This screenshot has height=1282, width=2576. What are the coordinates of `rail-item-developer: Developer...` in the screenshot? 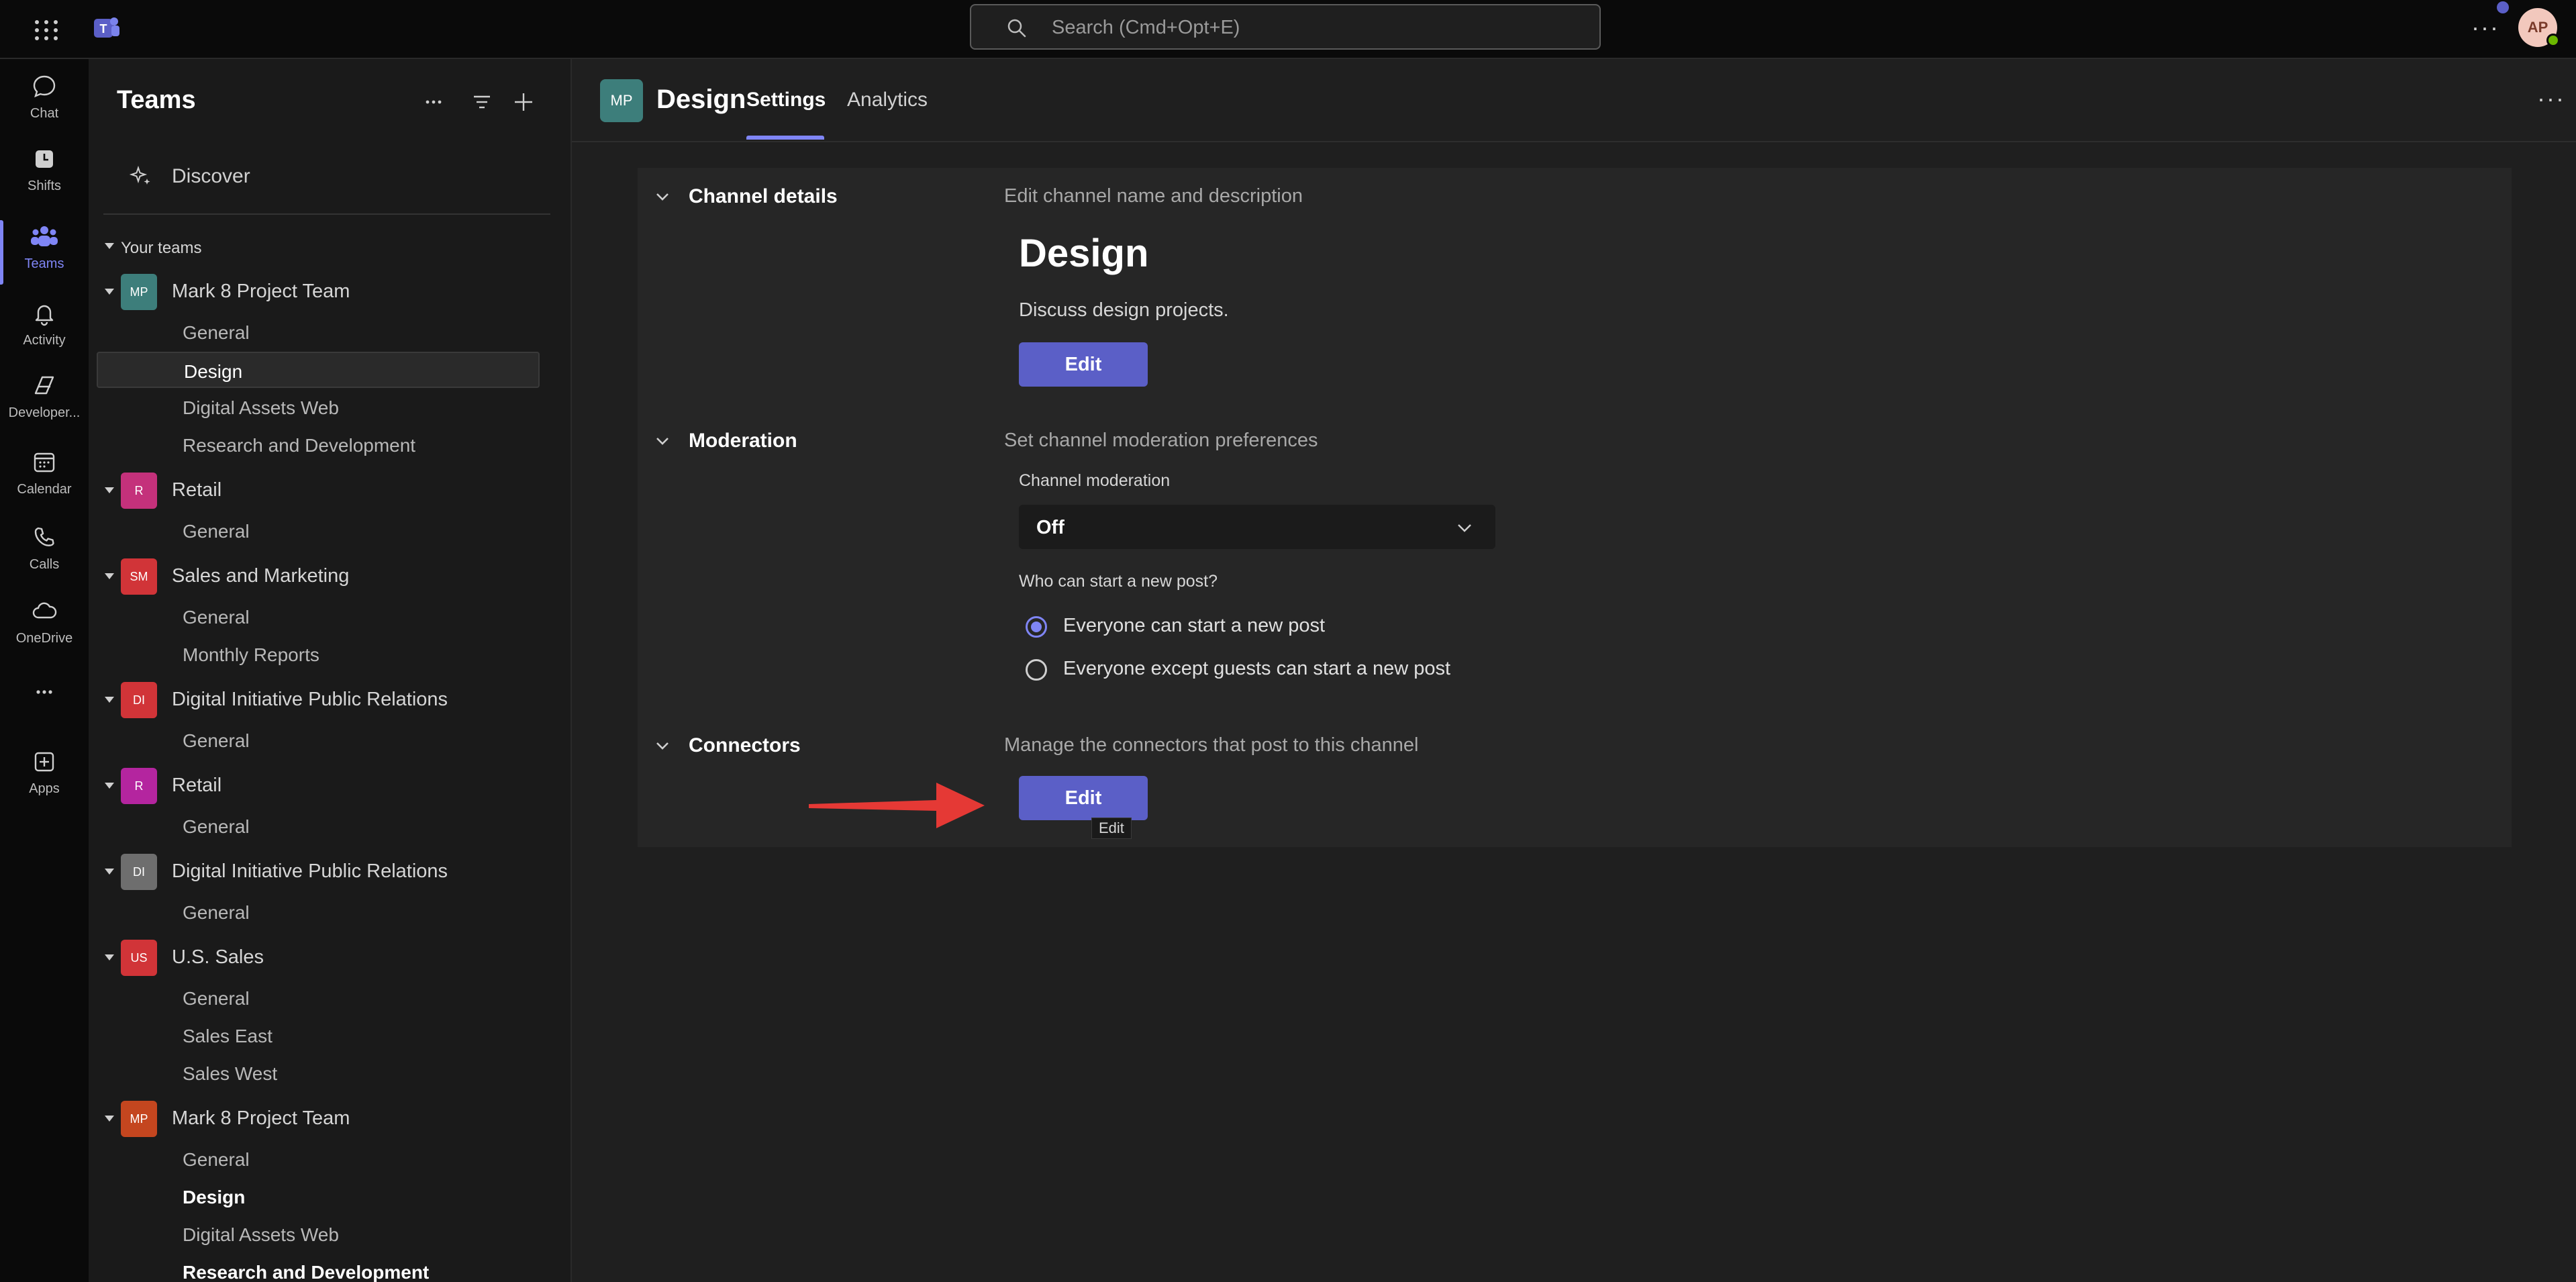 It's located at (44, 398).